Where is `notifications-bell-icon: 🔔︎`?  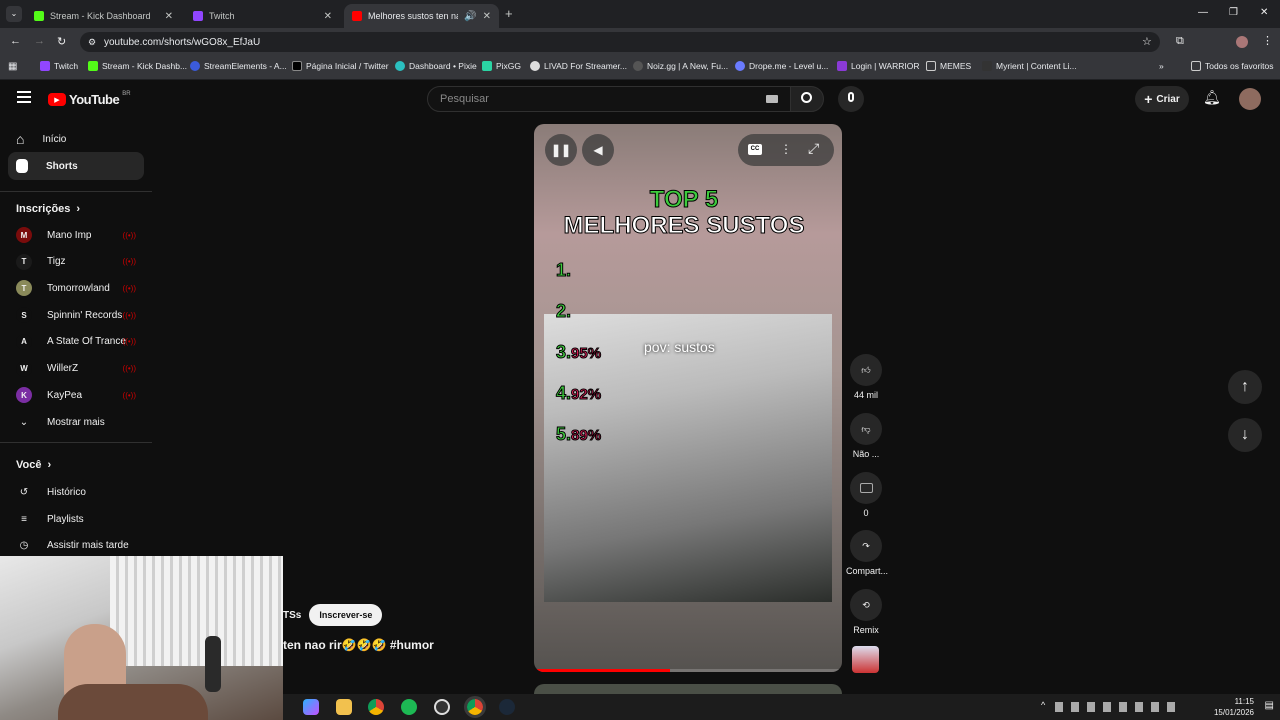
notifications-bell-icon: 🔔︎ is located at coordinates (1212, 97).